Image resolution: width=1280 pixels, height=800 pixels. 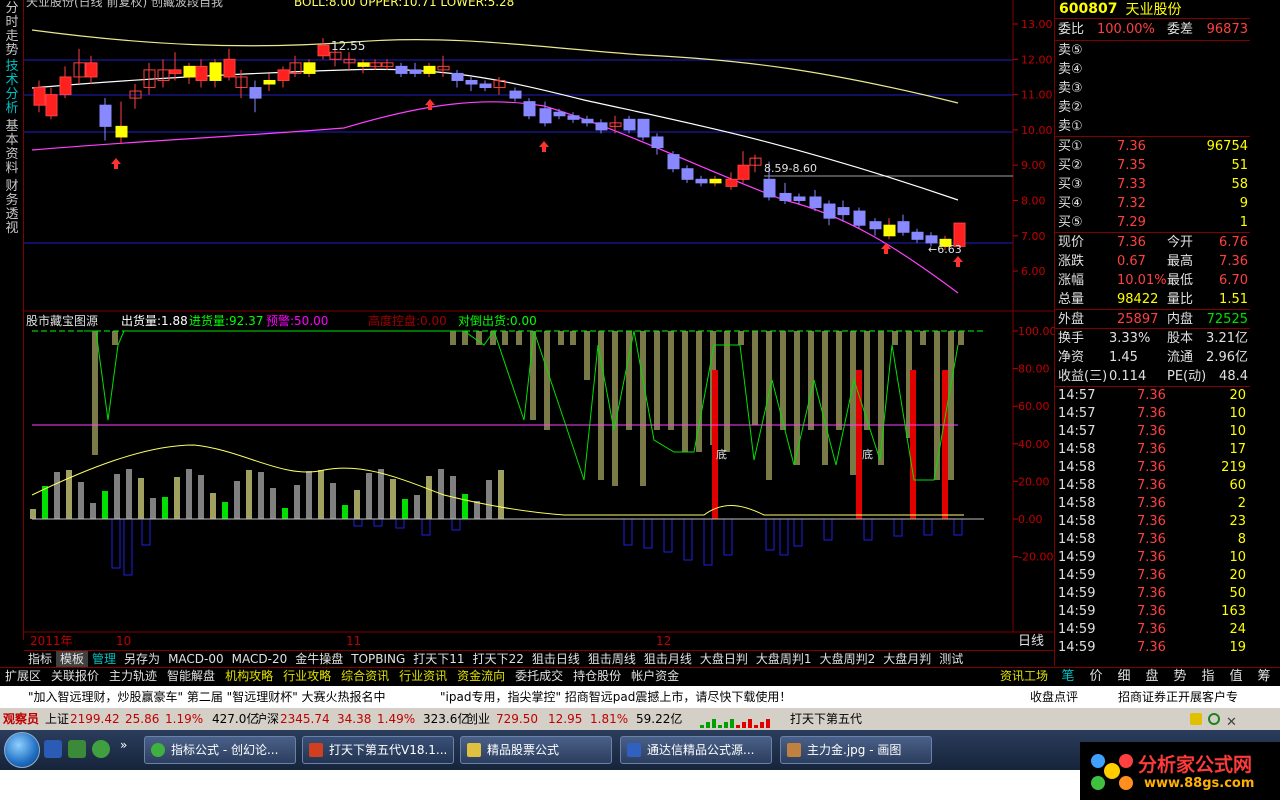 I want to click on annotation-high: 12.55, so click(x=348, y=46).